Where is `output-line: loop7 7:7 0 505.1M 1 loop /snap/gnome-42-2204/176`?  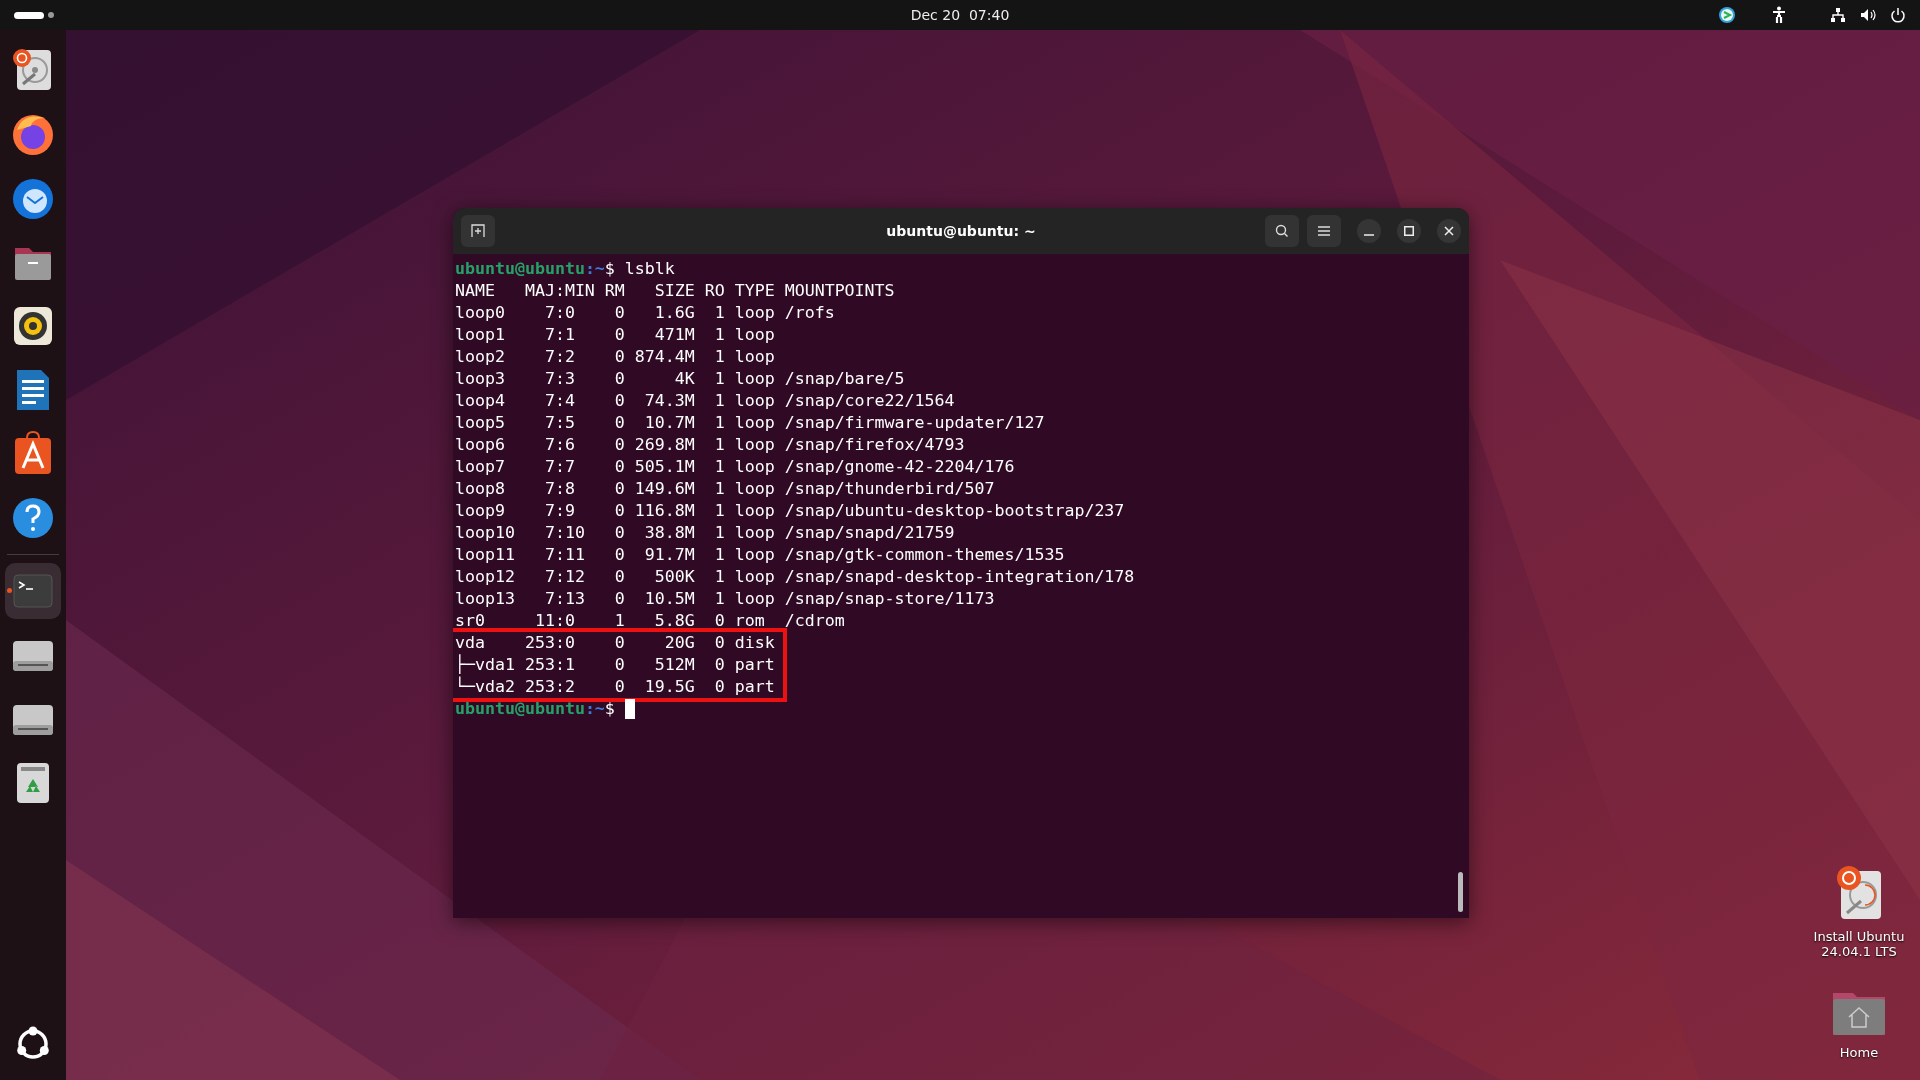 output-line: loop7 7:7 0 505.1M 1 loop /snap/gnome-42-2204/176 is located at coordinates (735, 467).